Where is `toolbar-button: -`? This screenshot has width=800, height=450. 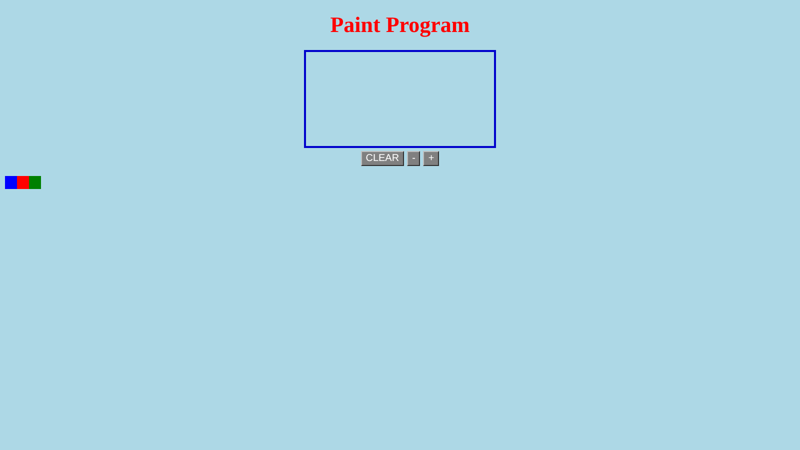
toolbar-button: - is located at coordinates (413, 158).